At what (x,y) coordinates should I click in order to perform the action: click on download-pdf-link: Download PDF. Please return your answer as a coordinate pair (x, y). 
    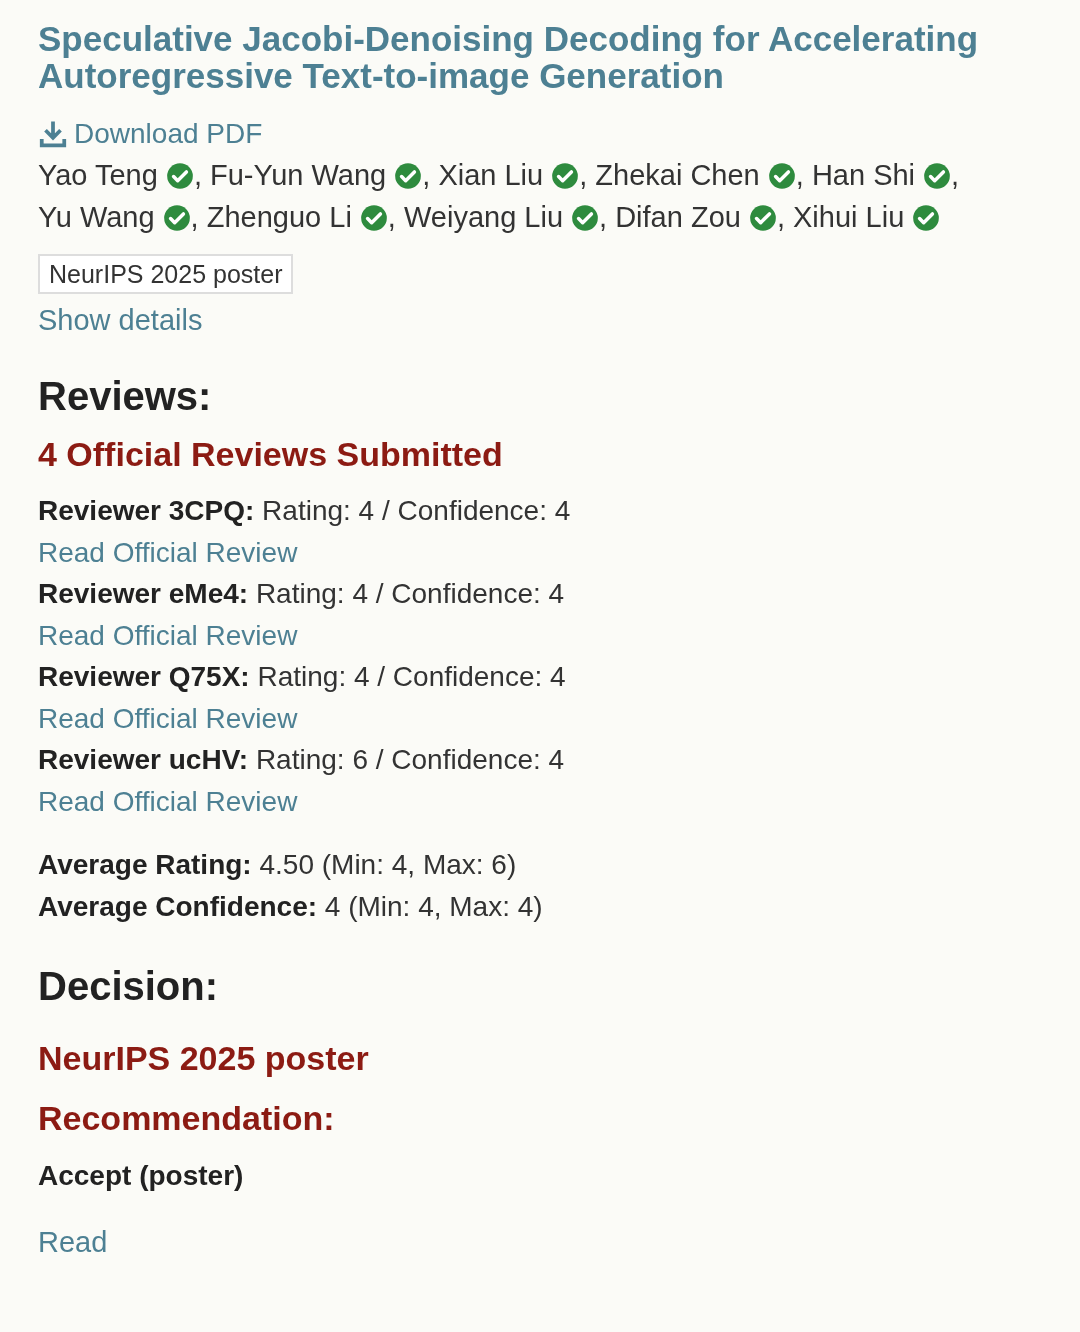
    Looking at the image, I should click on (150, 134).